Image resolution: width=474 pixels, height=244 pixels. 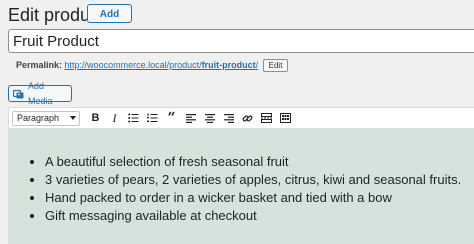 I want to click on toolbar-toggle-icon, so click(x=285, y=118).